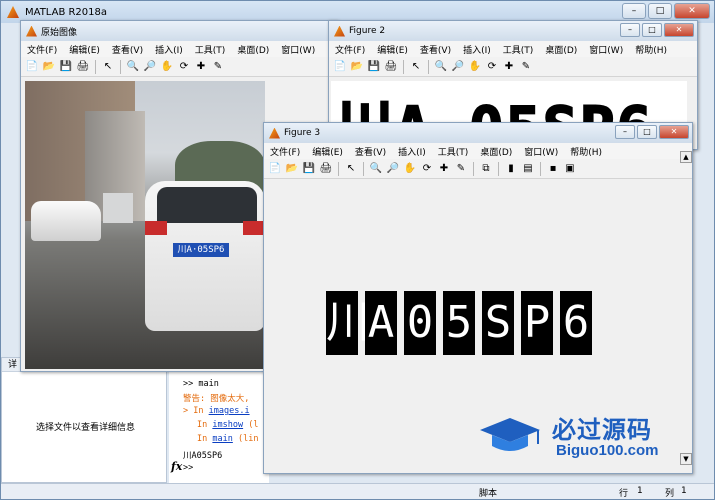 The image size is (715, 500). What do you see at coordinates (348, 323) in the screenshot?
I see `char-segment: 川` at bounding box center [348, 323].